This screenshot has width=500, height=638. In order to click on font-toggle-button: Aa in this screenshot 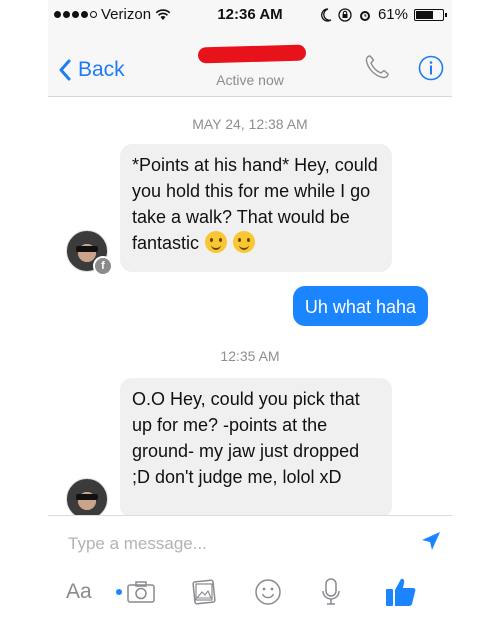, I will do `click(79, 592)`.